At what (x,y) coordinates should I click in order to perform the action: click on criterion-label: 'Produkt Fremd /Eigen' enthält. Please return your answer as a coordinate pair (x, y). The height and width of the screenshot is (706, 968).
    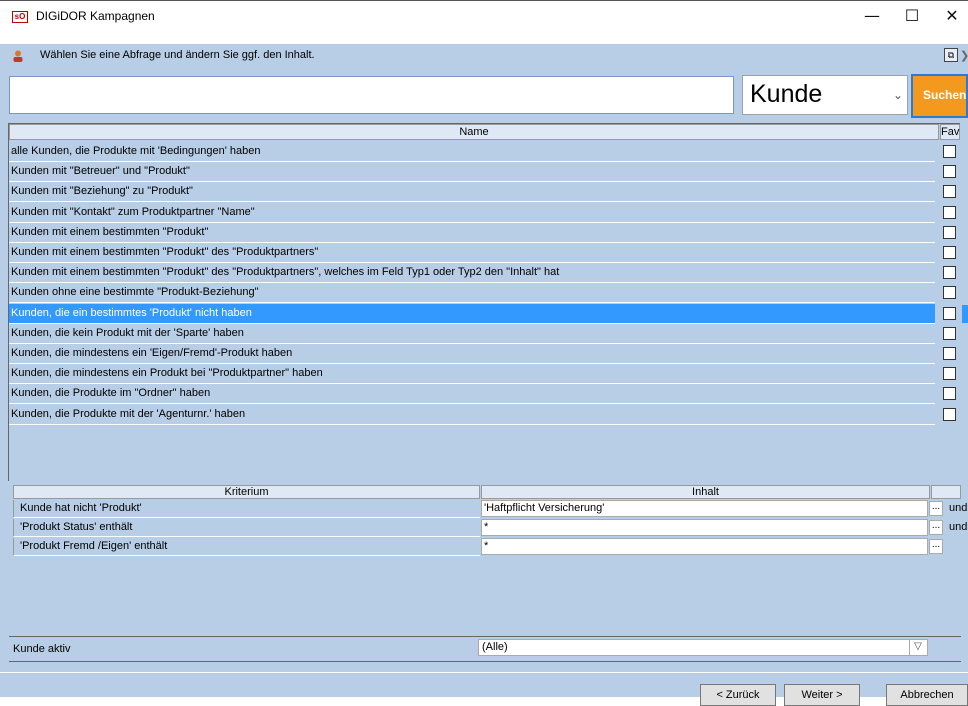
    Looking at the image, I should click on (246, 547).